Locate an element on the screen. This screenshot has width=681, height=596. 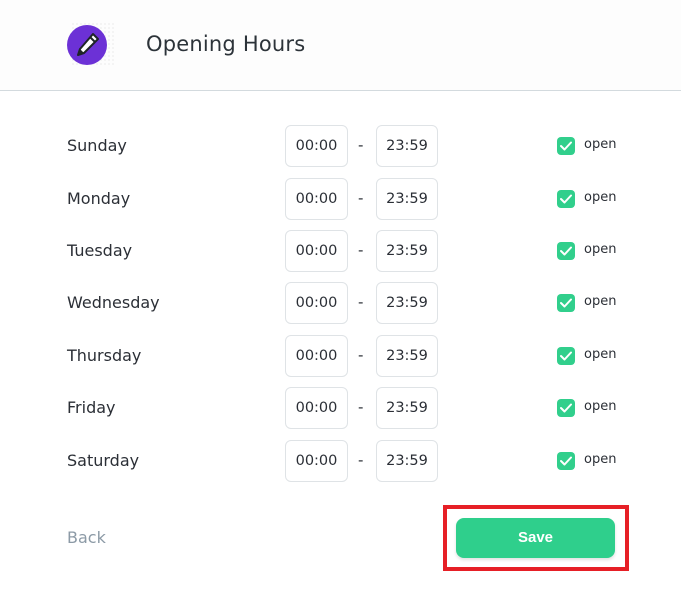
day-label: Thursday is located at coordinates (104, 355).